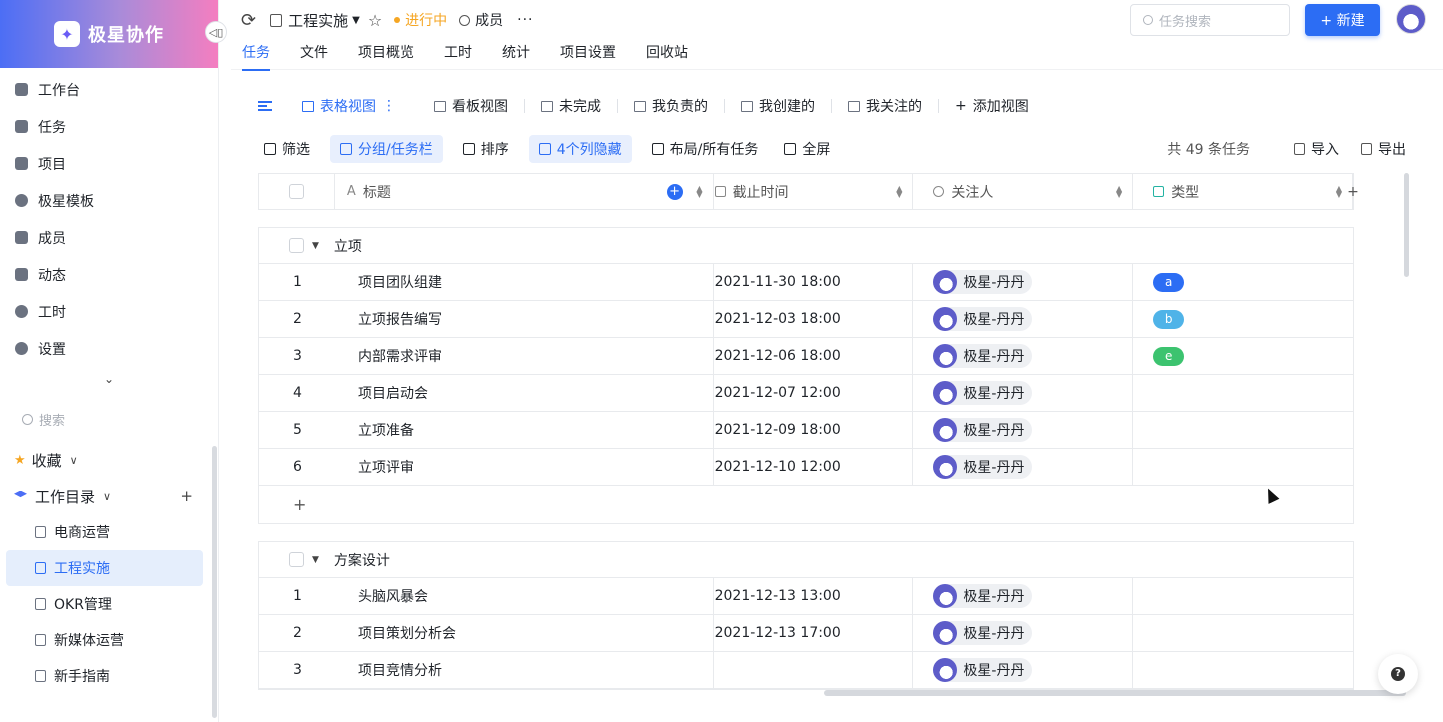  What do you see at coordinates (109, 126) in the screenshot?
I see `sidebar-item-1: 任务` at bounding box center [109, 126].